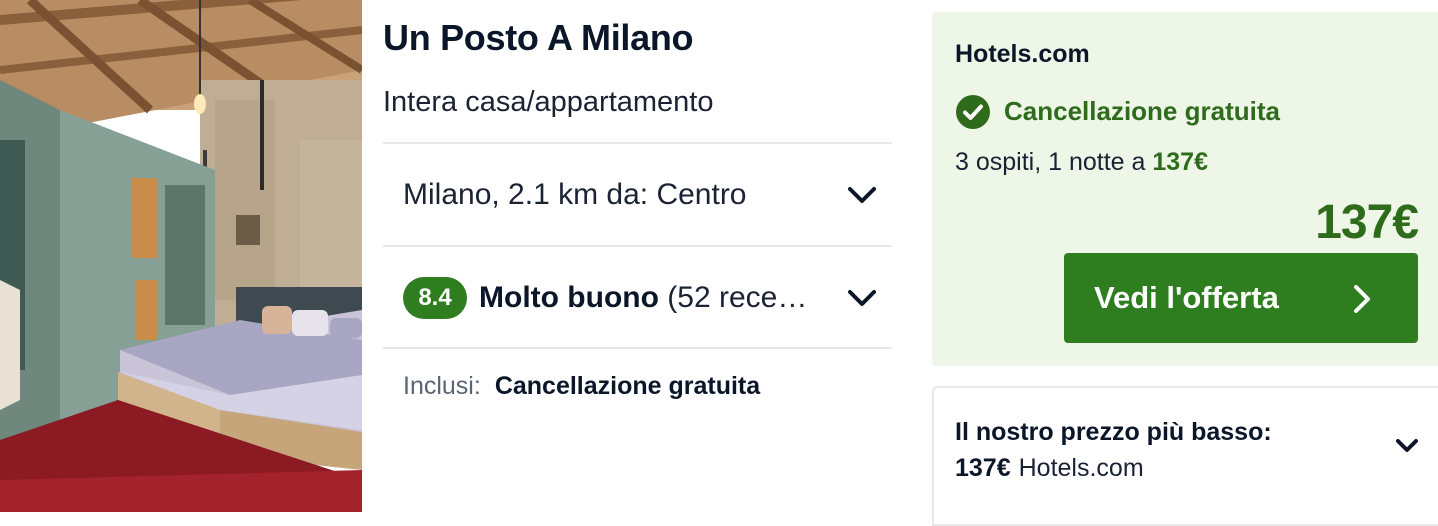  Describe the element at coordinates (435, 298) in the screenshot. I see `rating-badge: 8.4` at that location.